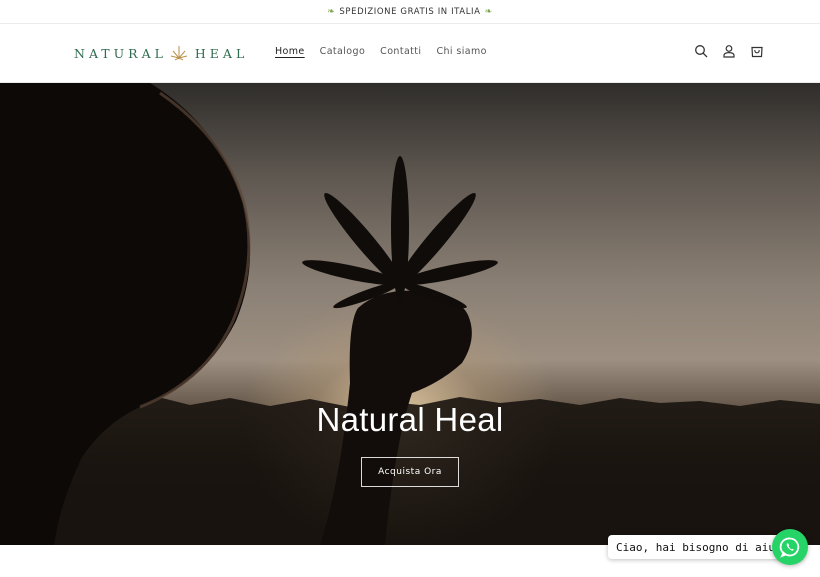  What do you see at coordinates (400, 51) in the screenshot?
I see `nav-contatti: Contatti` at bounding box center [400, 51].